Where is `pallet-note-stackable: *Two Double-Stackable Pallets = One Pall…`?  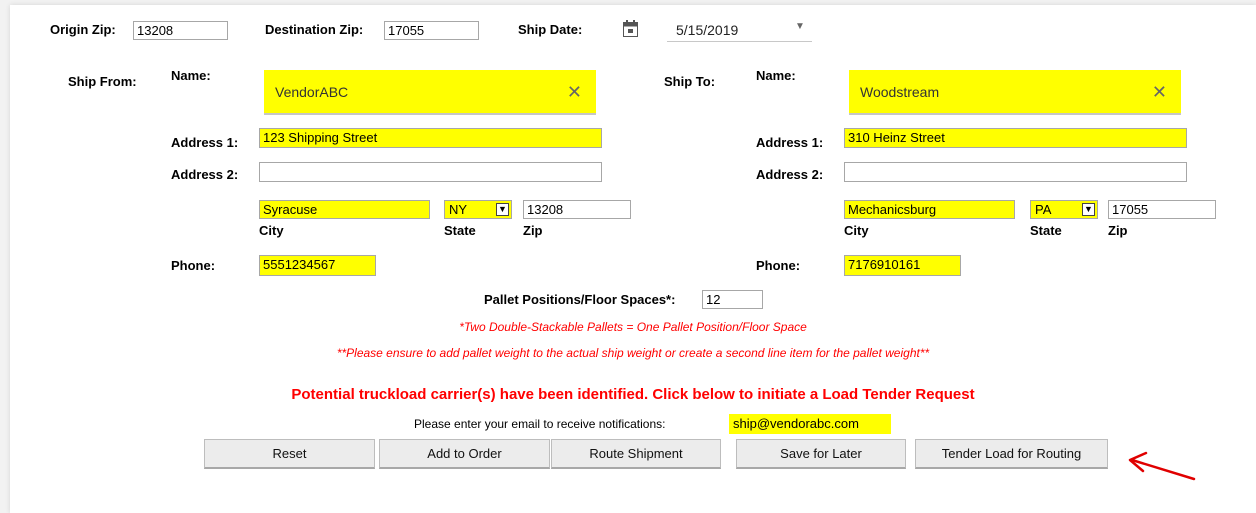 pallet-note-stackable: *Two Double-Stackable Pallets = One Pall… is located at coordinates (633, 327).